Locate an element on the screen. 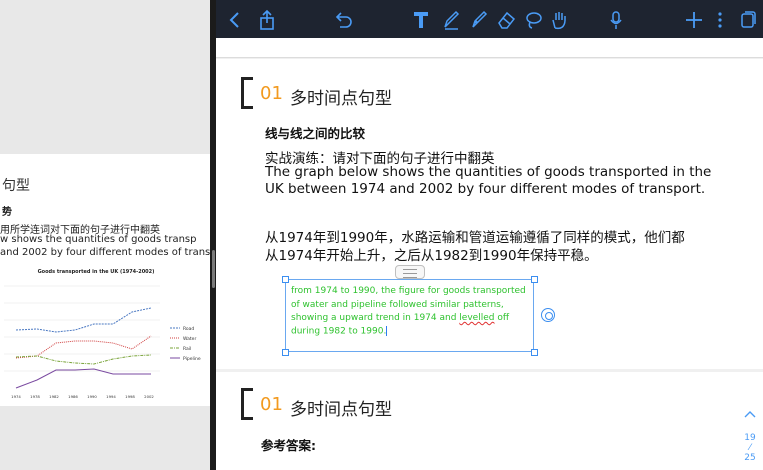 The height and width of the screenshot is (470, 763). split-view-handle is located at coordinates (213, 269).